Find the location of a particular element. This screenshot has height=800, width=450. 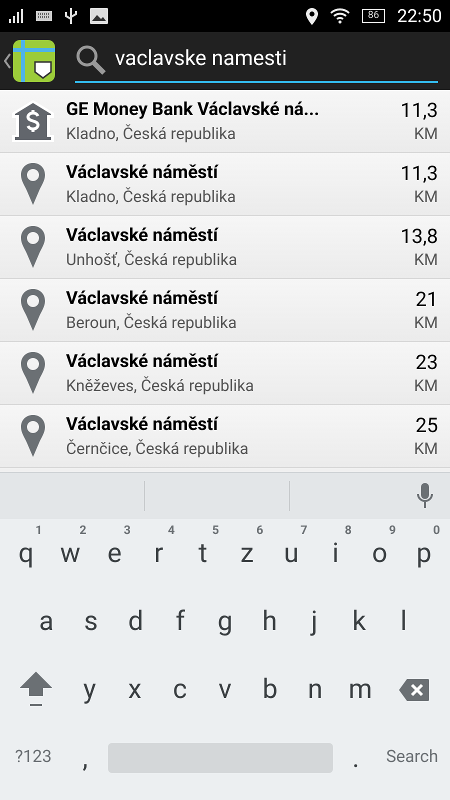

search-key: Search is located at coordinates (412, 758).